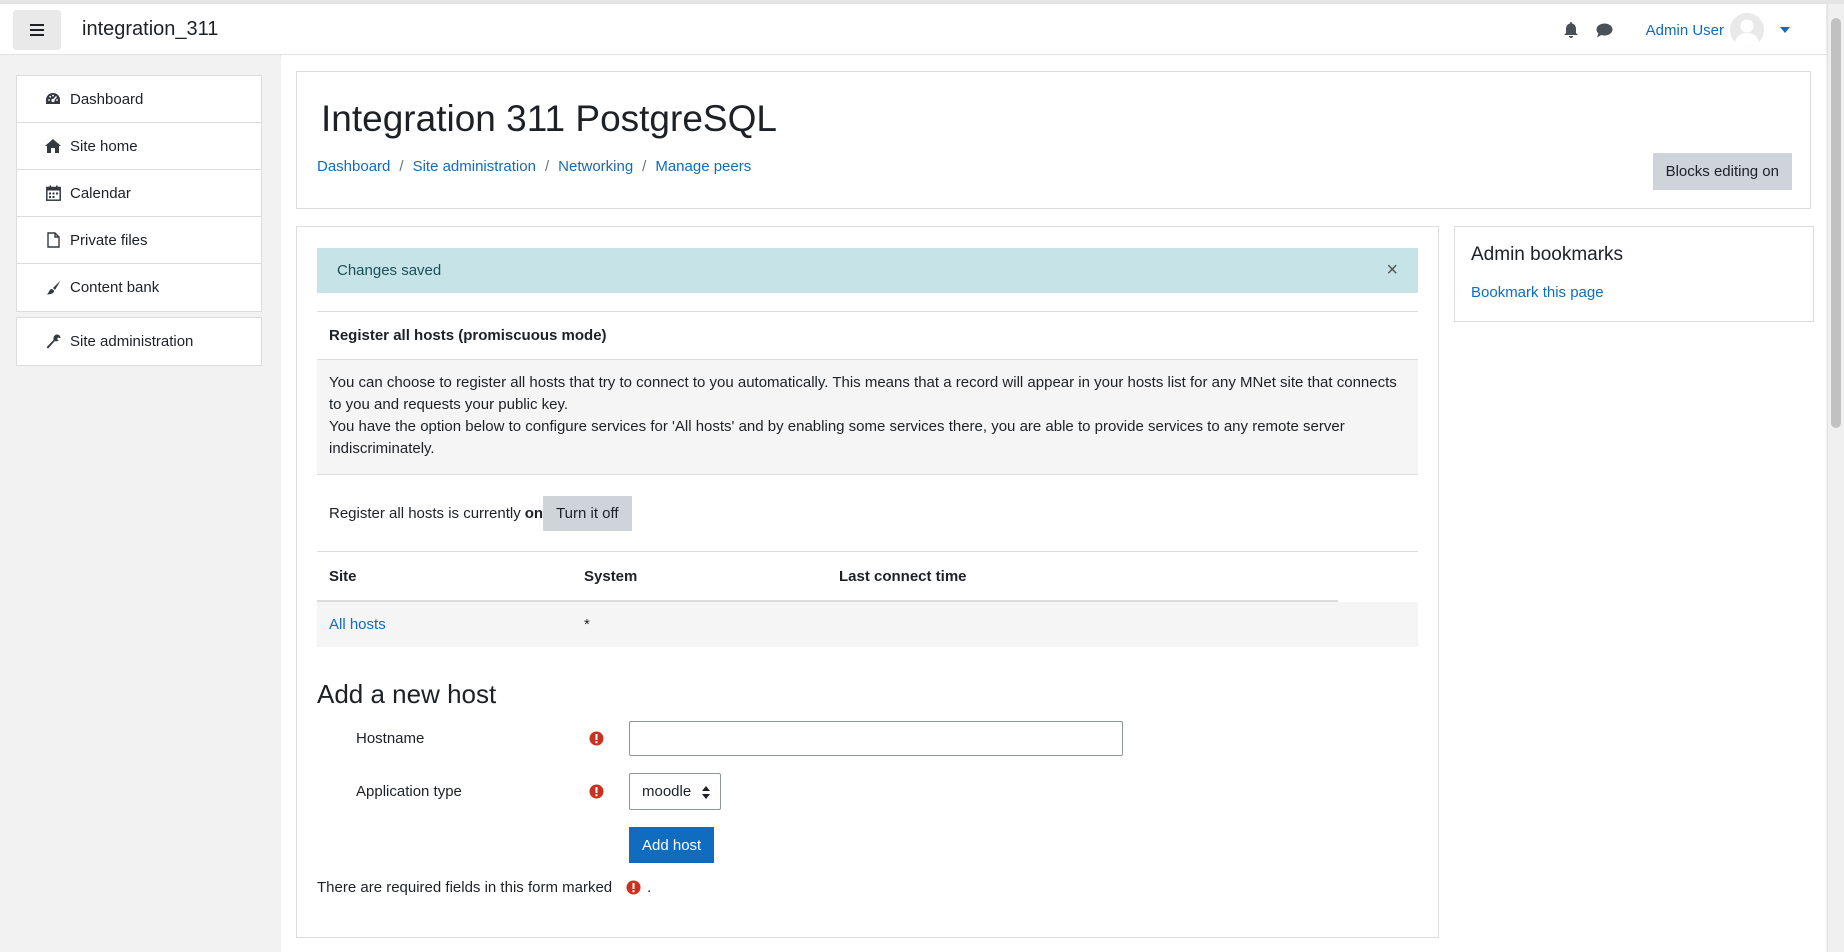  I want to click on turn-it-off-button: Turn it off, so click(587, 513).